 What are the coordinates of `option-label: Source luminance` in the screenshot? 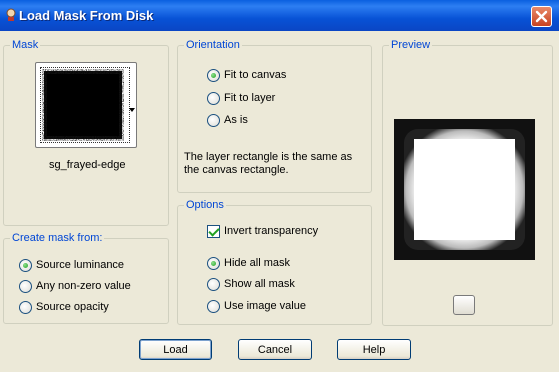 It's located at (80, 265).